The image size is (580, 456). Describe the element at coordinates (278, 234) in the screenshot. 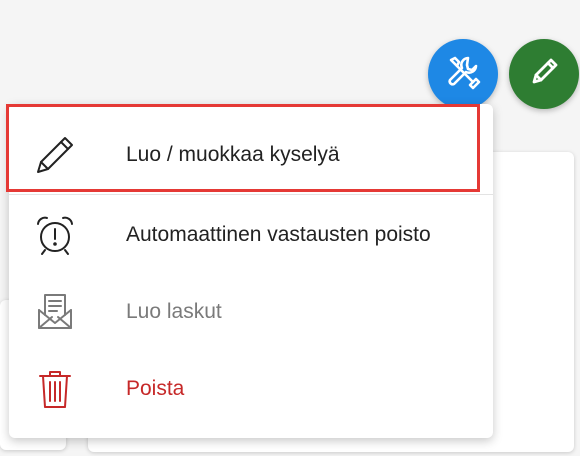

I see `menu-item-label: Automaattinen vastausten poisto` at that location.